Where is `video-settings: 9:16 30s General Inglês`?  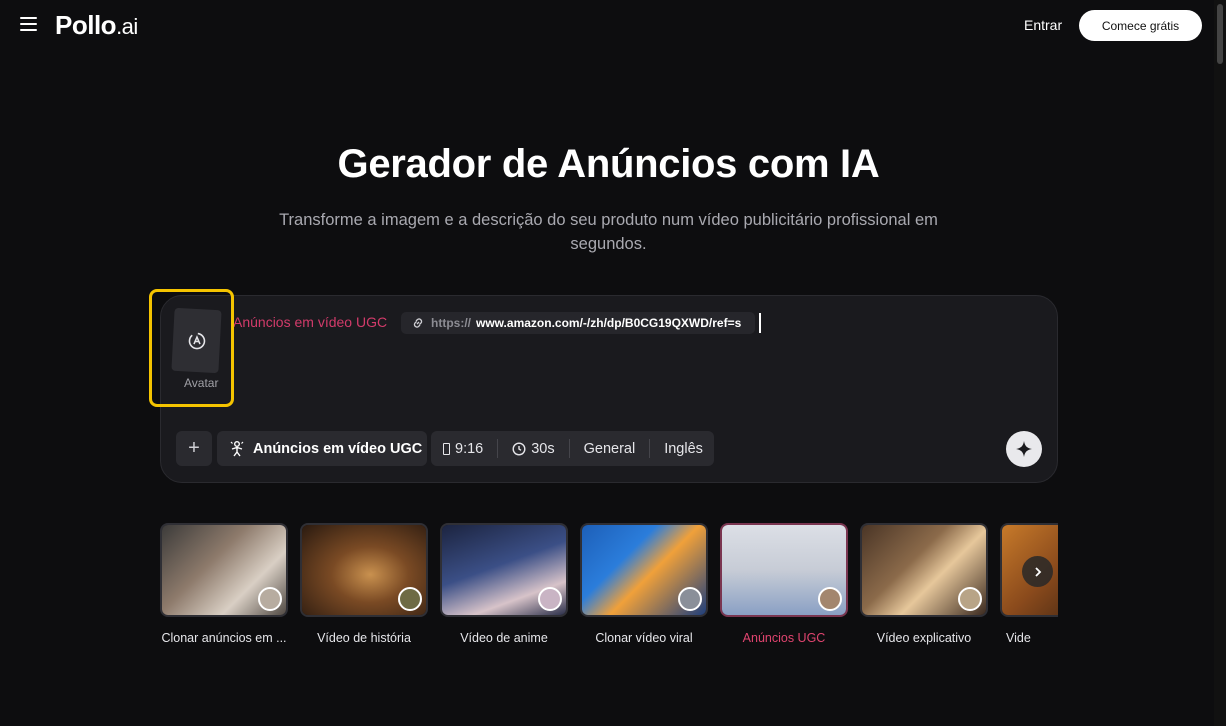
video-settings: 9:16 30s General Inglês is located at coordinates (572, 448).